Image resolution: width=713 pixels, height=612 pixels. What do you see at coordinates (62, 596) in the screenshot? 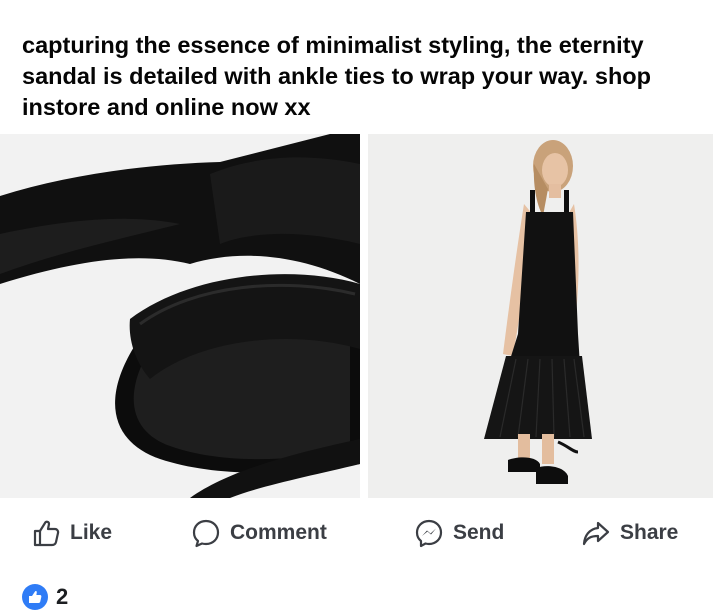
I see `reaction-count: 2` at bounding box center [62, 596].